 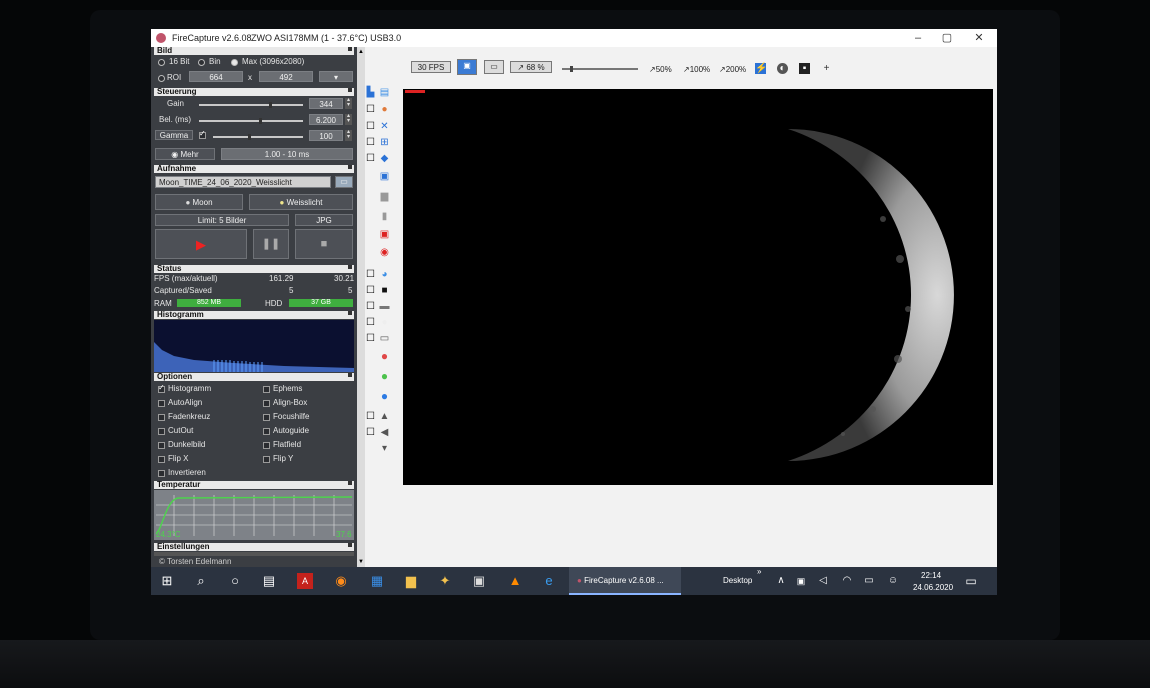 What do you see at coordinates (971, 581) in the screenshot?
I see `notifications-icon: ▭` at bounding box center [971, 581].